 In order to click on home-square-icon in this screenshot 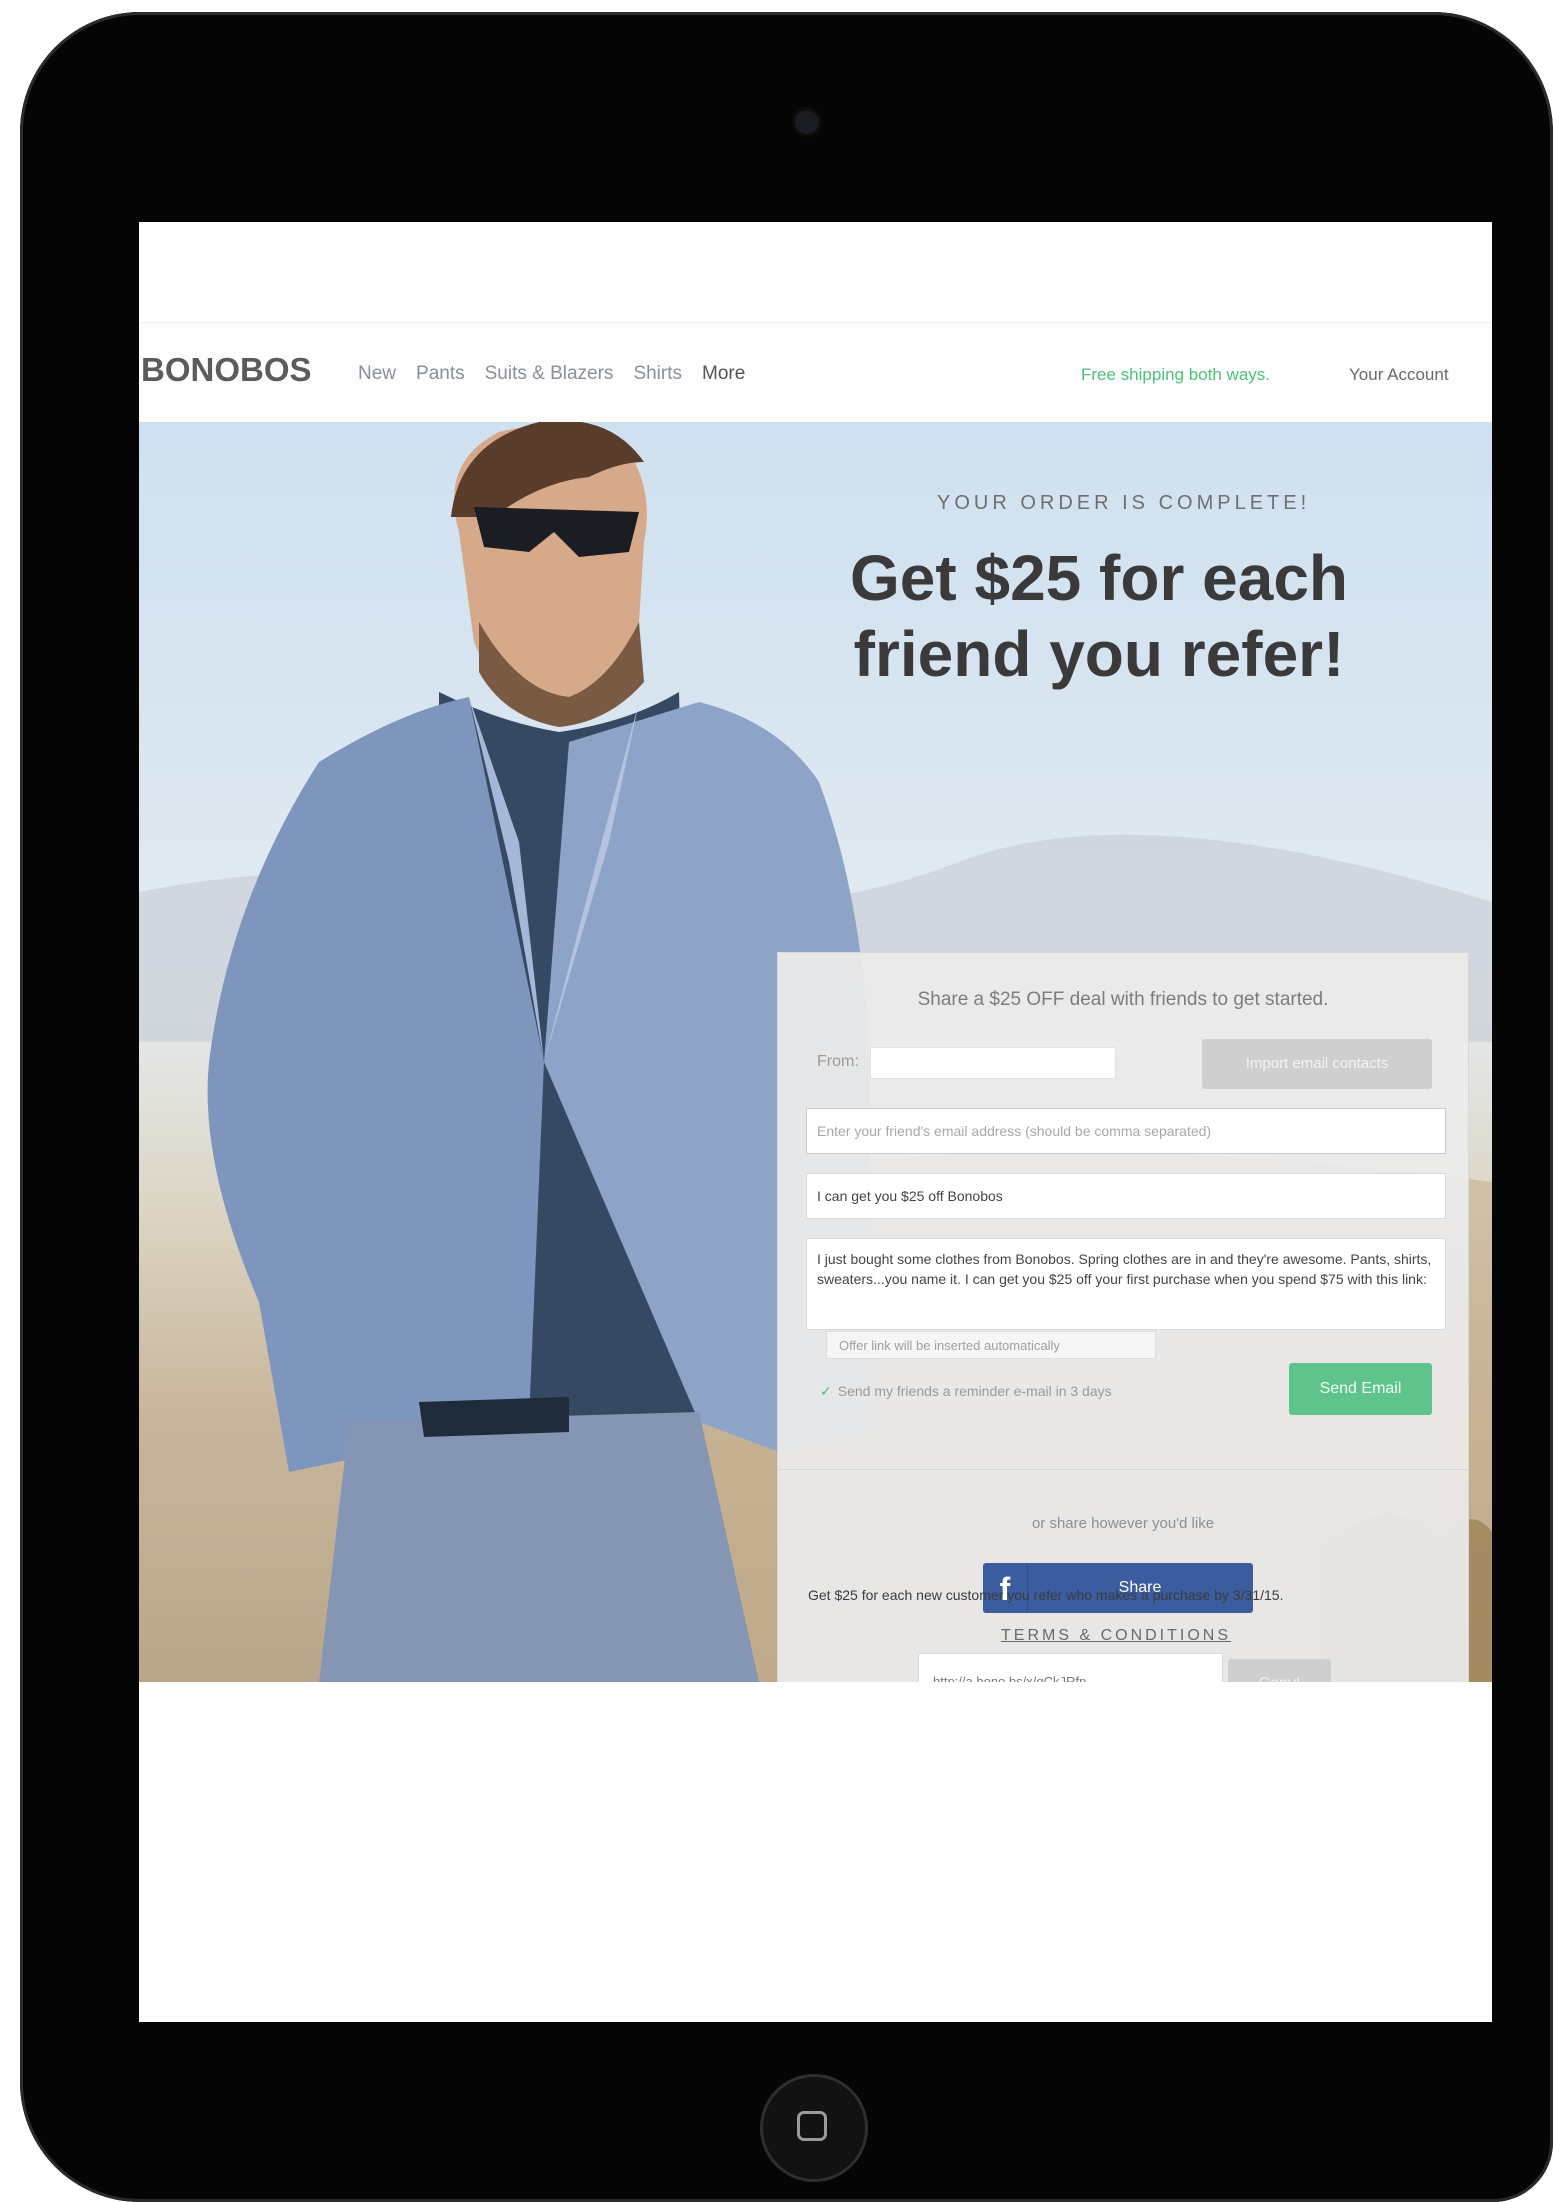, I will do `click(812, 2126)`.